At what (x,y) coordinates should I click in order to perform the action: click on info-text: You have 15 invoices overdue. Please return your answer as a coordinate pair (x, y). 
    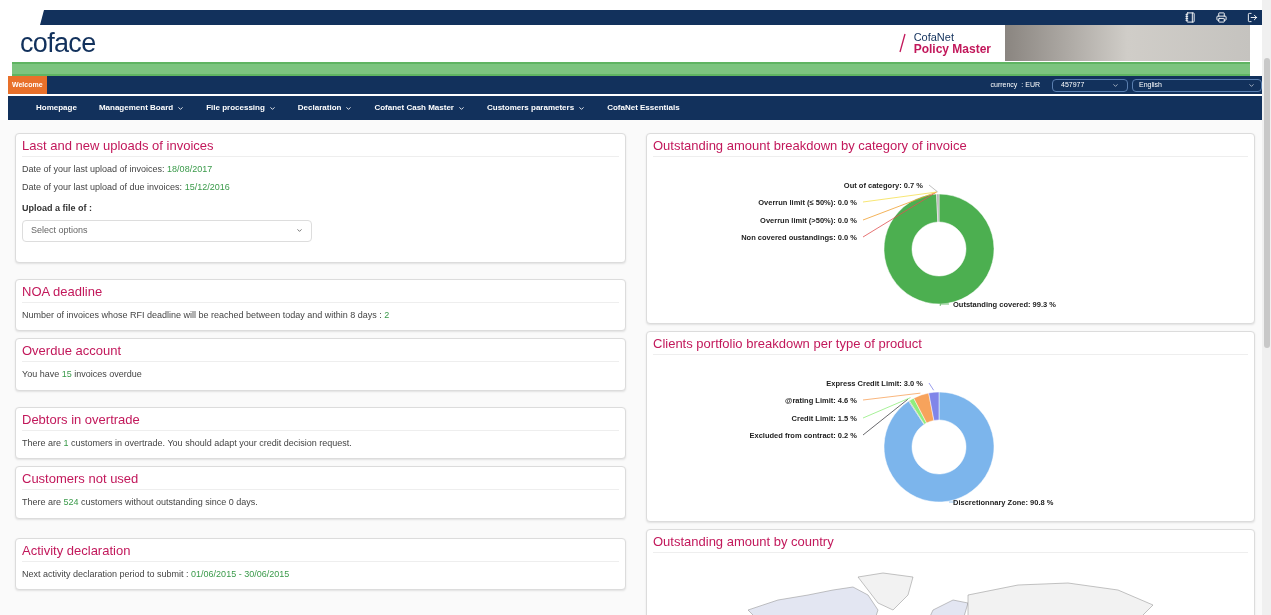
    Looking at the image, I should click on (82, 374).